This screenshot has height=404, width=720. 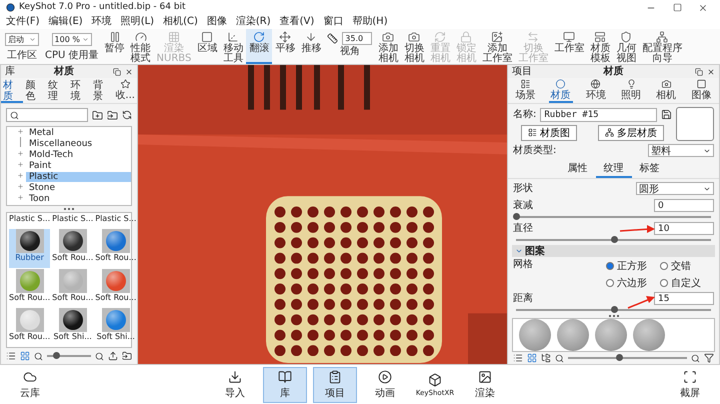 What do you see at coordinates (385, 384) in the screenshot?
I see `dock-button: 动画` at bounding box center [385, 384].